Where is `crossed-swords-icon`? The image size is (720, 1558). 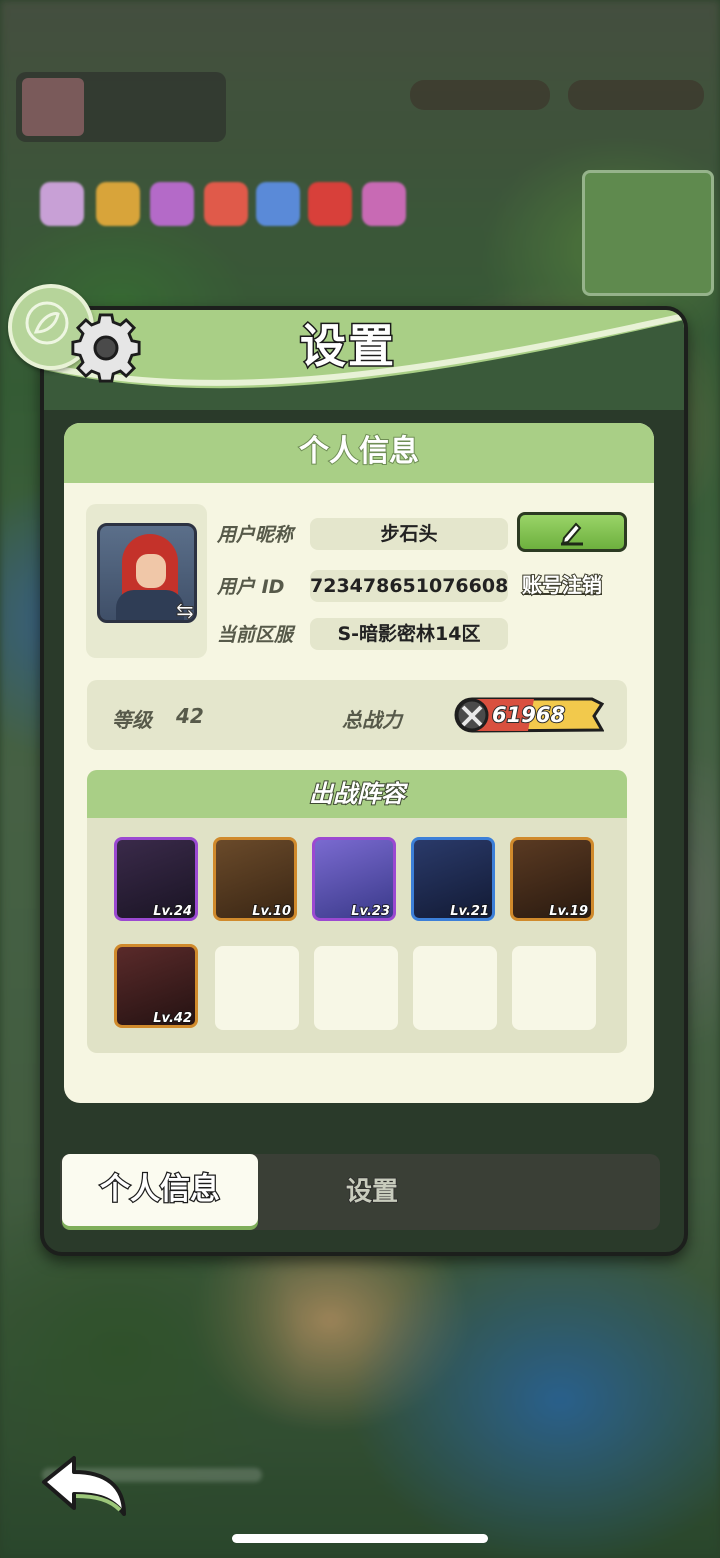
crossed-swords-icon is located at coordinates (472, 716).